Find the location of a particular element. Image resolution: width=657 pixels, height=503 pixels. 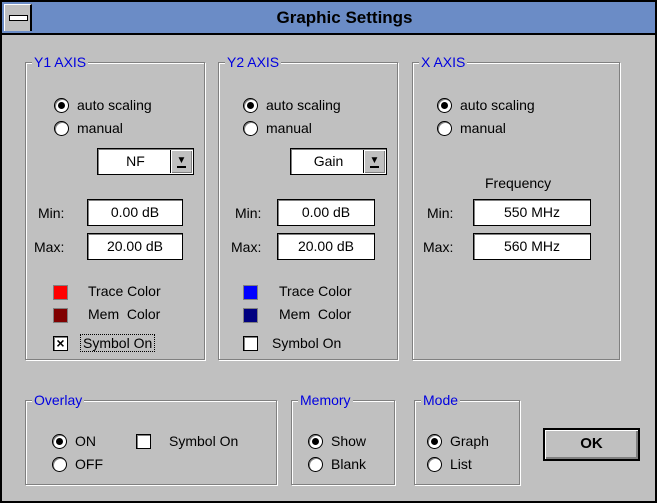

y1-symbol-on-label: Symbol On is located at coordinates (118, 343).